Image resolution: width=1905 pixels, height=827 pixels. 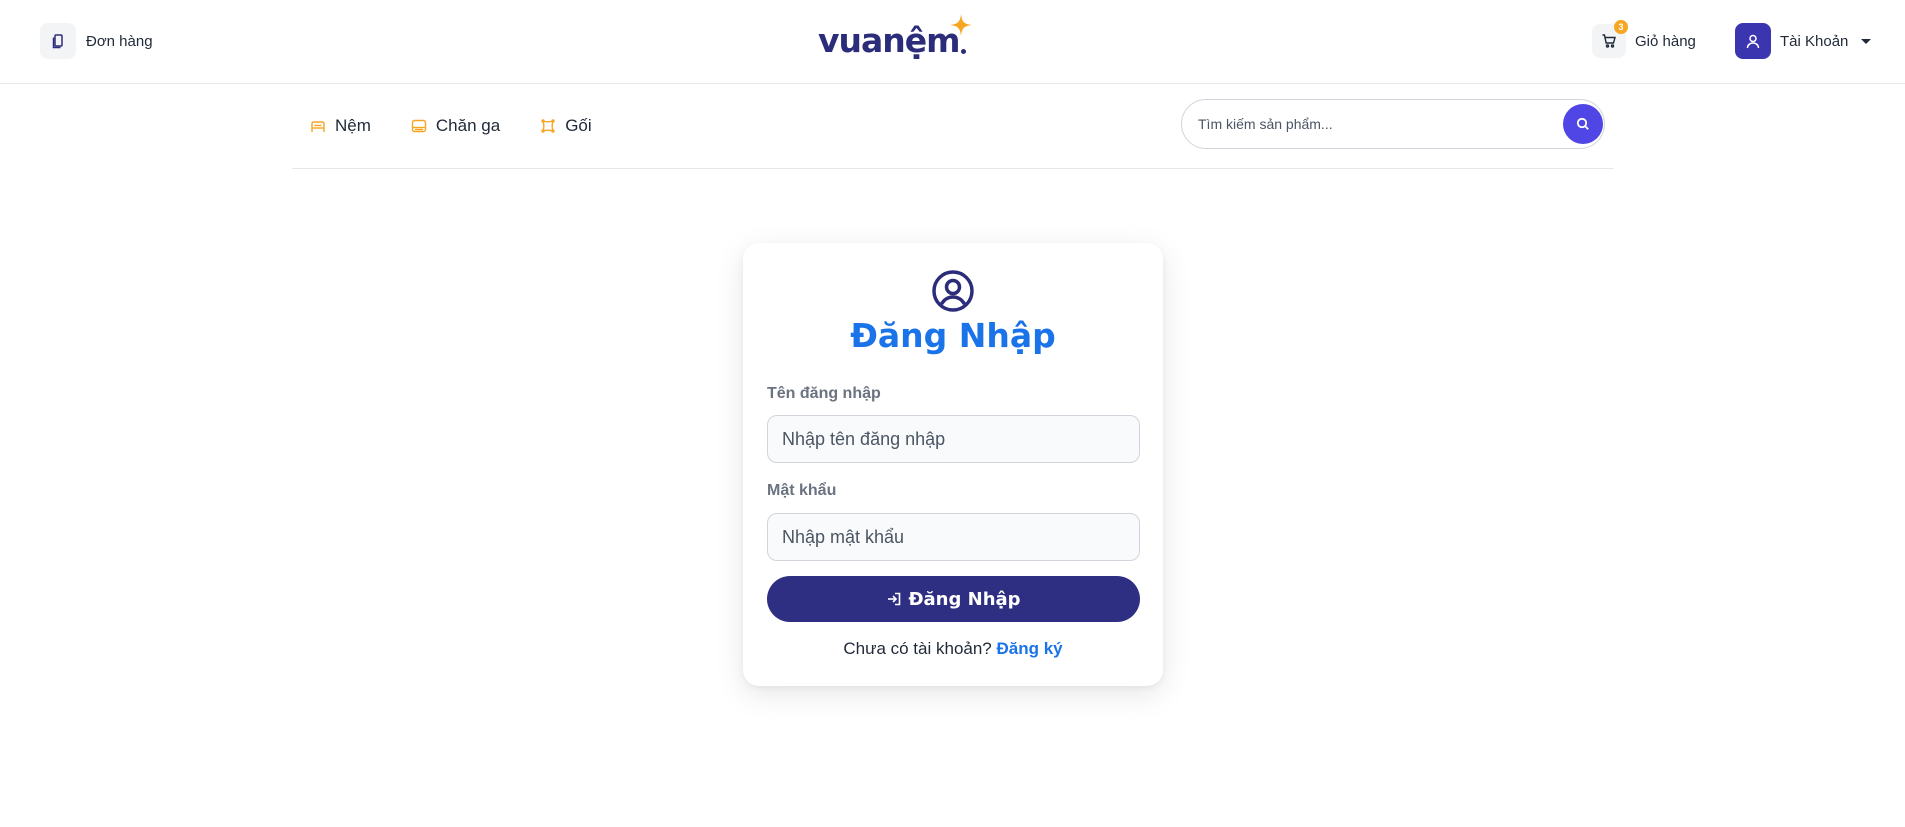 I want to click on cart-count-badge: 3, so click(x=1621, y=27).